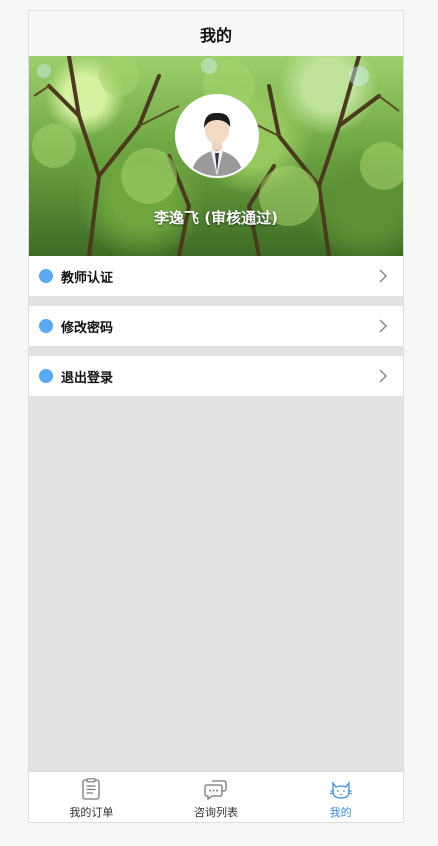 The image size is (438, 846). I want to click on tab-my-orders: 我的订单, so click(91, 797).